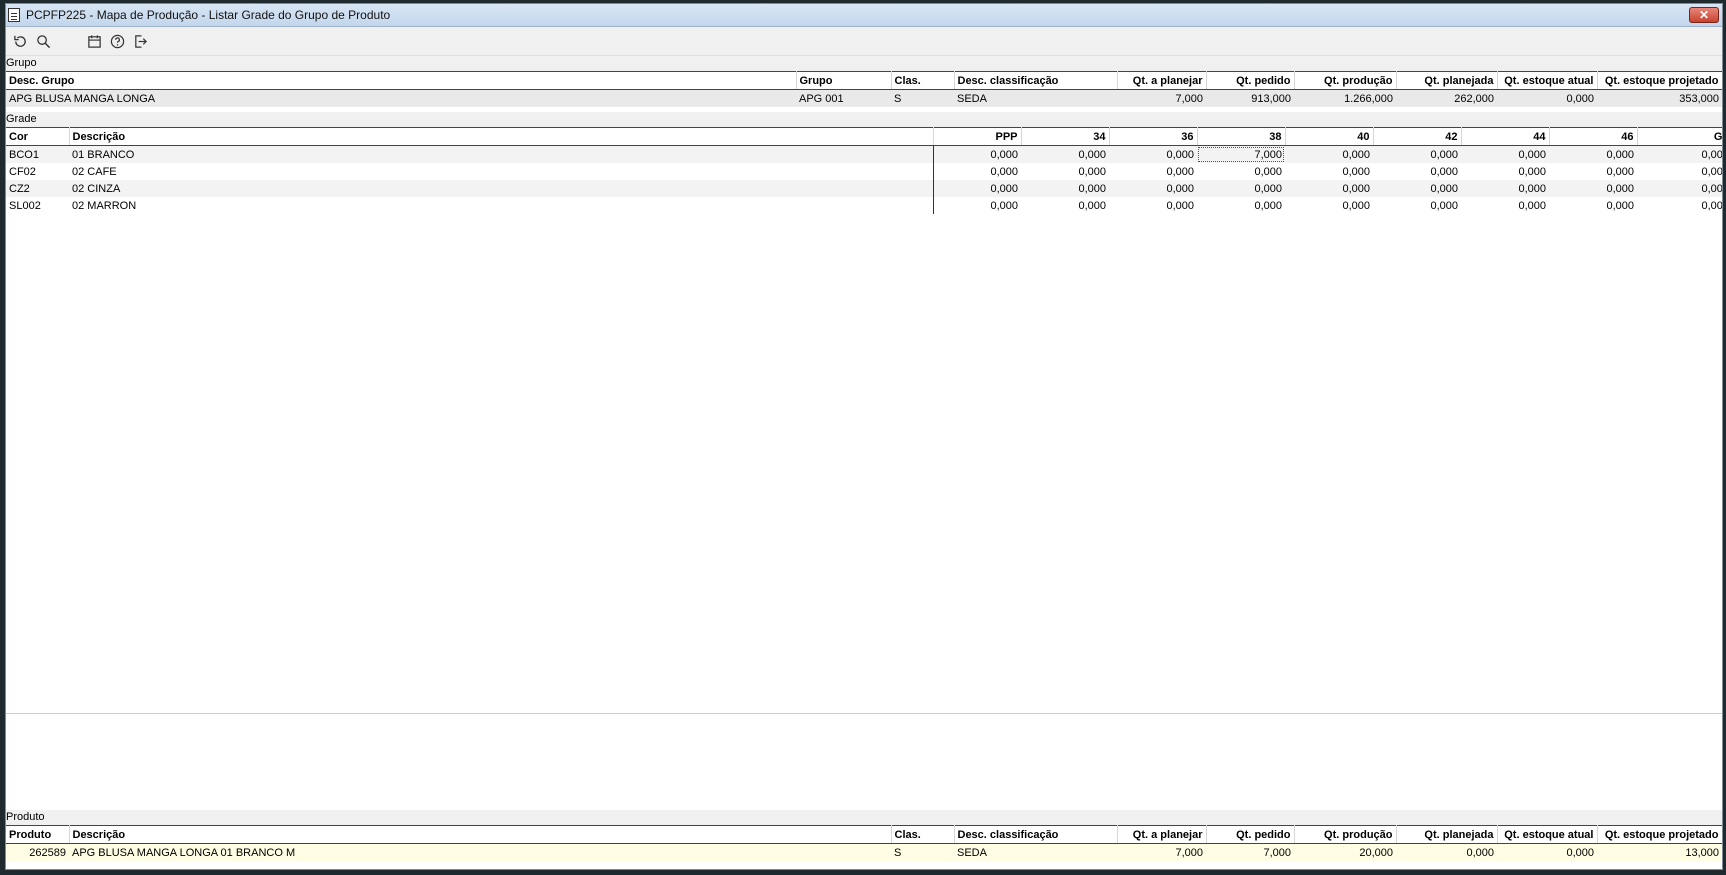 Image resolution: width=1726 pixels, height=875 pixels. Describe the element at coordinates (94, 41) in the screenshot. I see `calendar-icon` at that location.